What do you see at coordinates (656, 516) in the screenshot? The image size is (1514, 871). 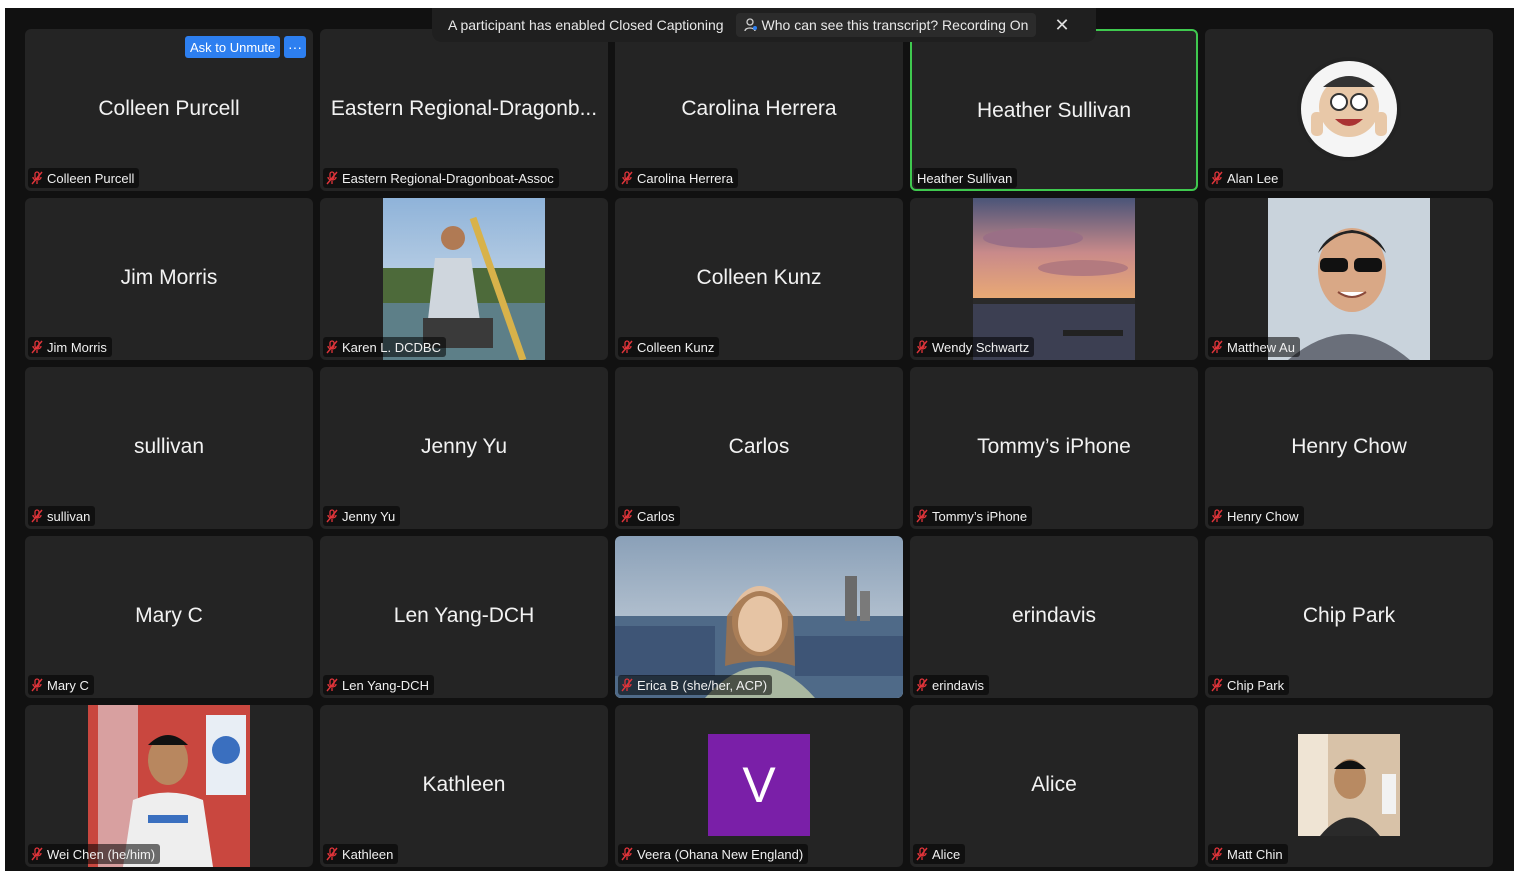 I see `participant-label-text: Carlos` at bounding box center [656, 516].